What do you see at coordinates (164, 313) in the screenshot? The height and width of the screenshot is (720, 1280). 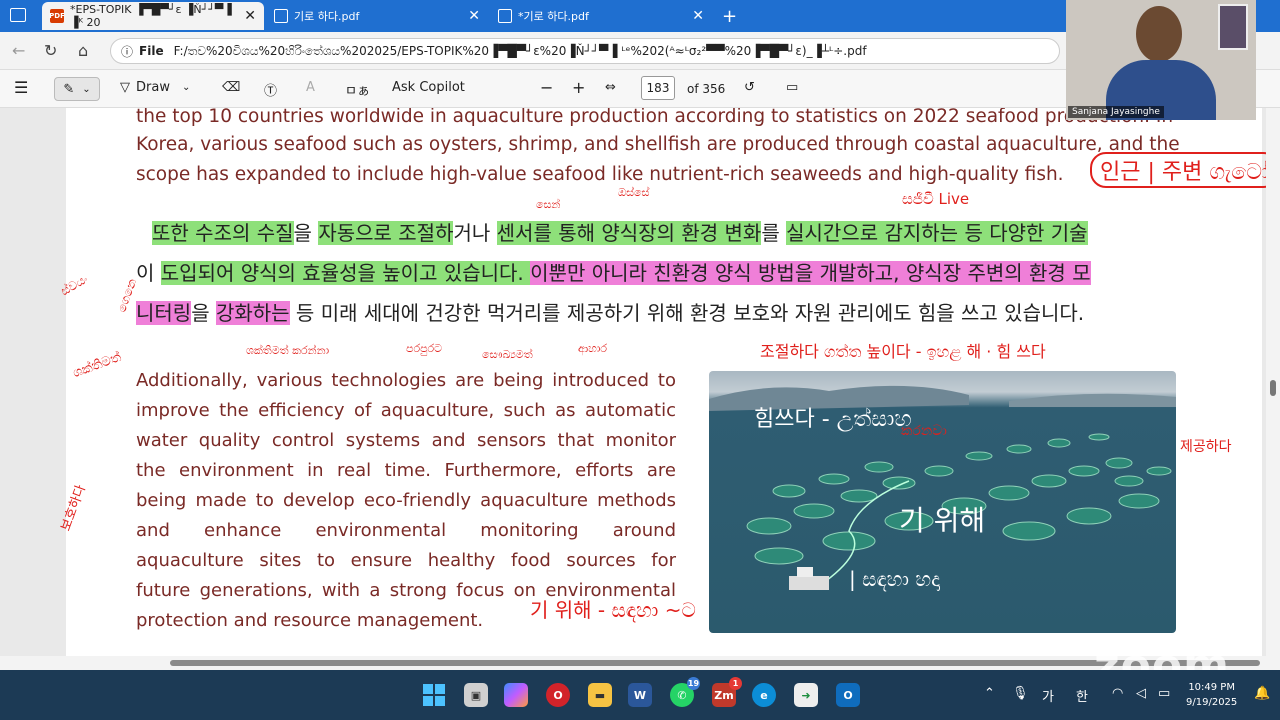 I see `korean-word: 니터링` at bounding box center [164, 313].